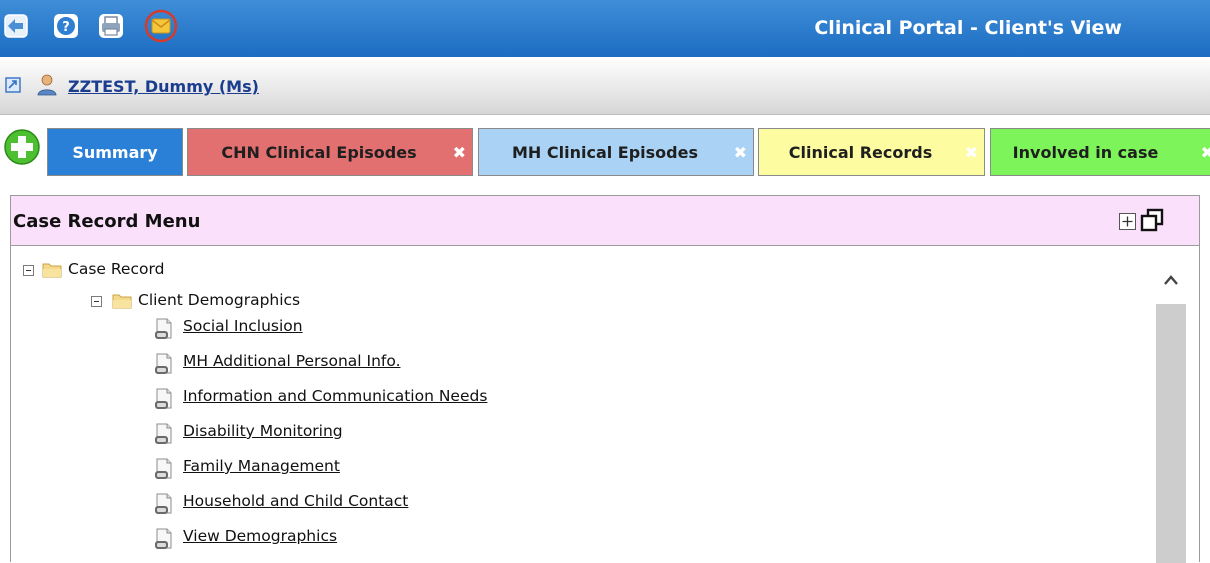 Image resolution: width=1210 pixels, height=563 pixels. Describe the element at coordinates (163, 86) in the screenshot. I see `patient-name-link: ZZTEST, Dummy (Ms)` at that location.